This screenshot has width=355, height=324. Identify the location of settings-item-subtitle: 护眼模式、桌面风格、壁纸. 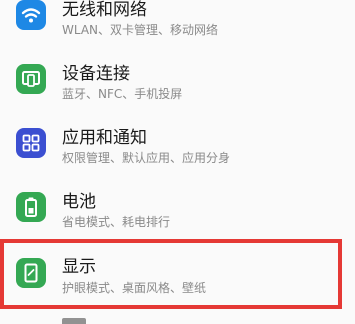
(134, 288).